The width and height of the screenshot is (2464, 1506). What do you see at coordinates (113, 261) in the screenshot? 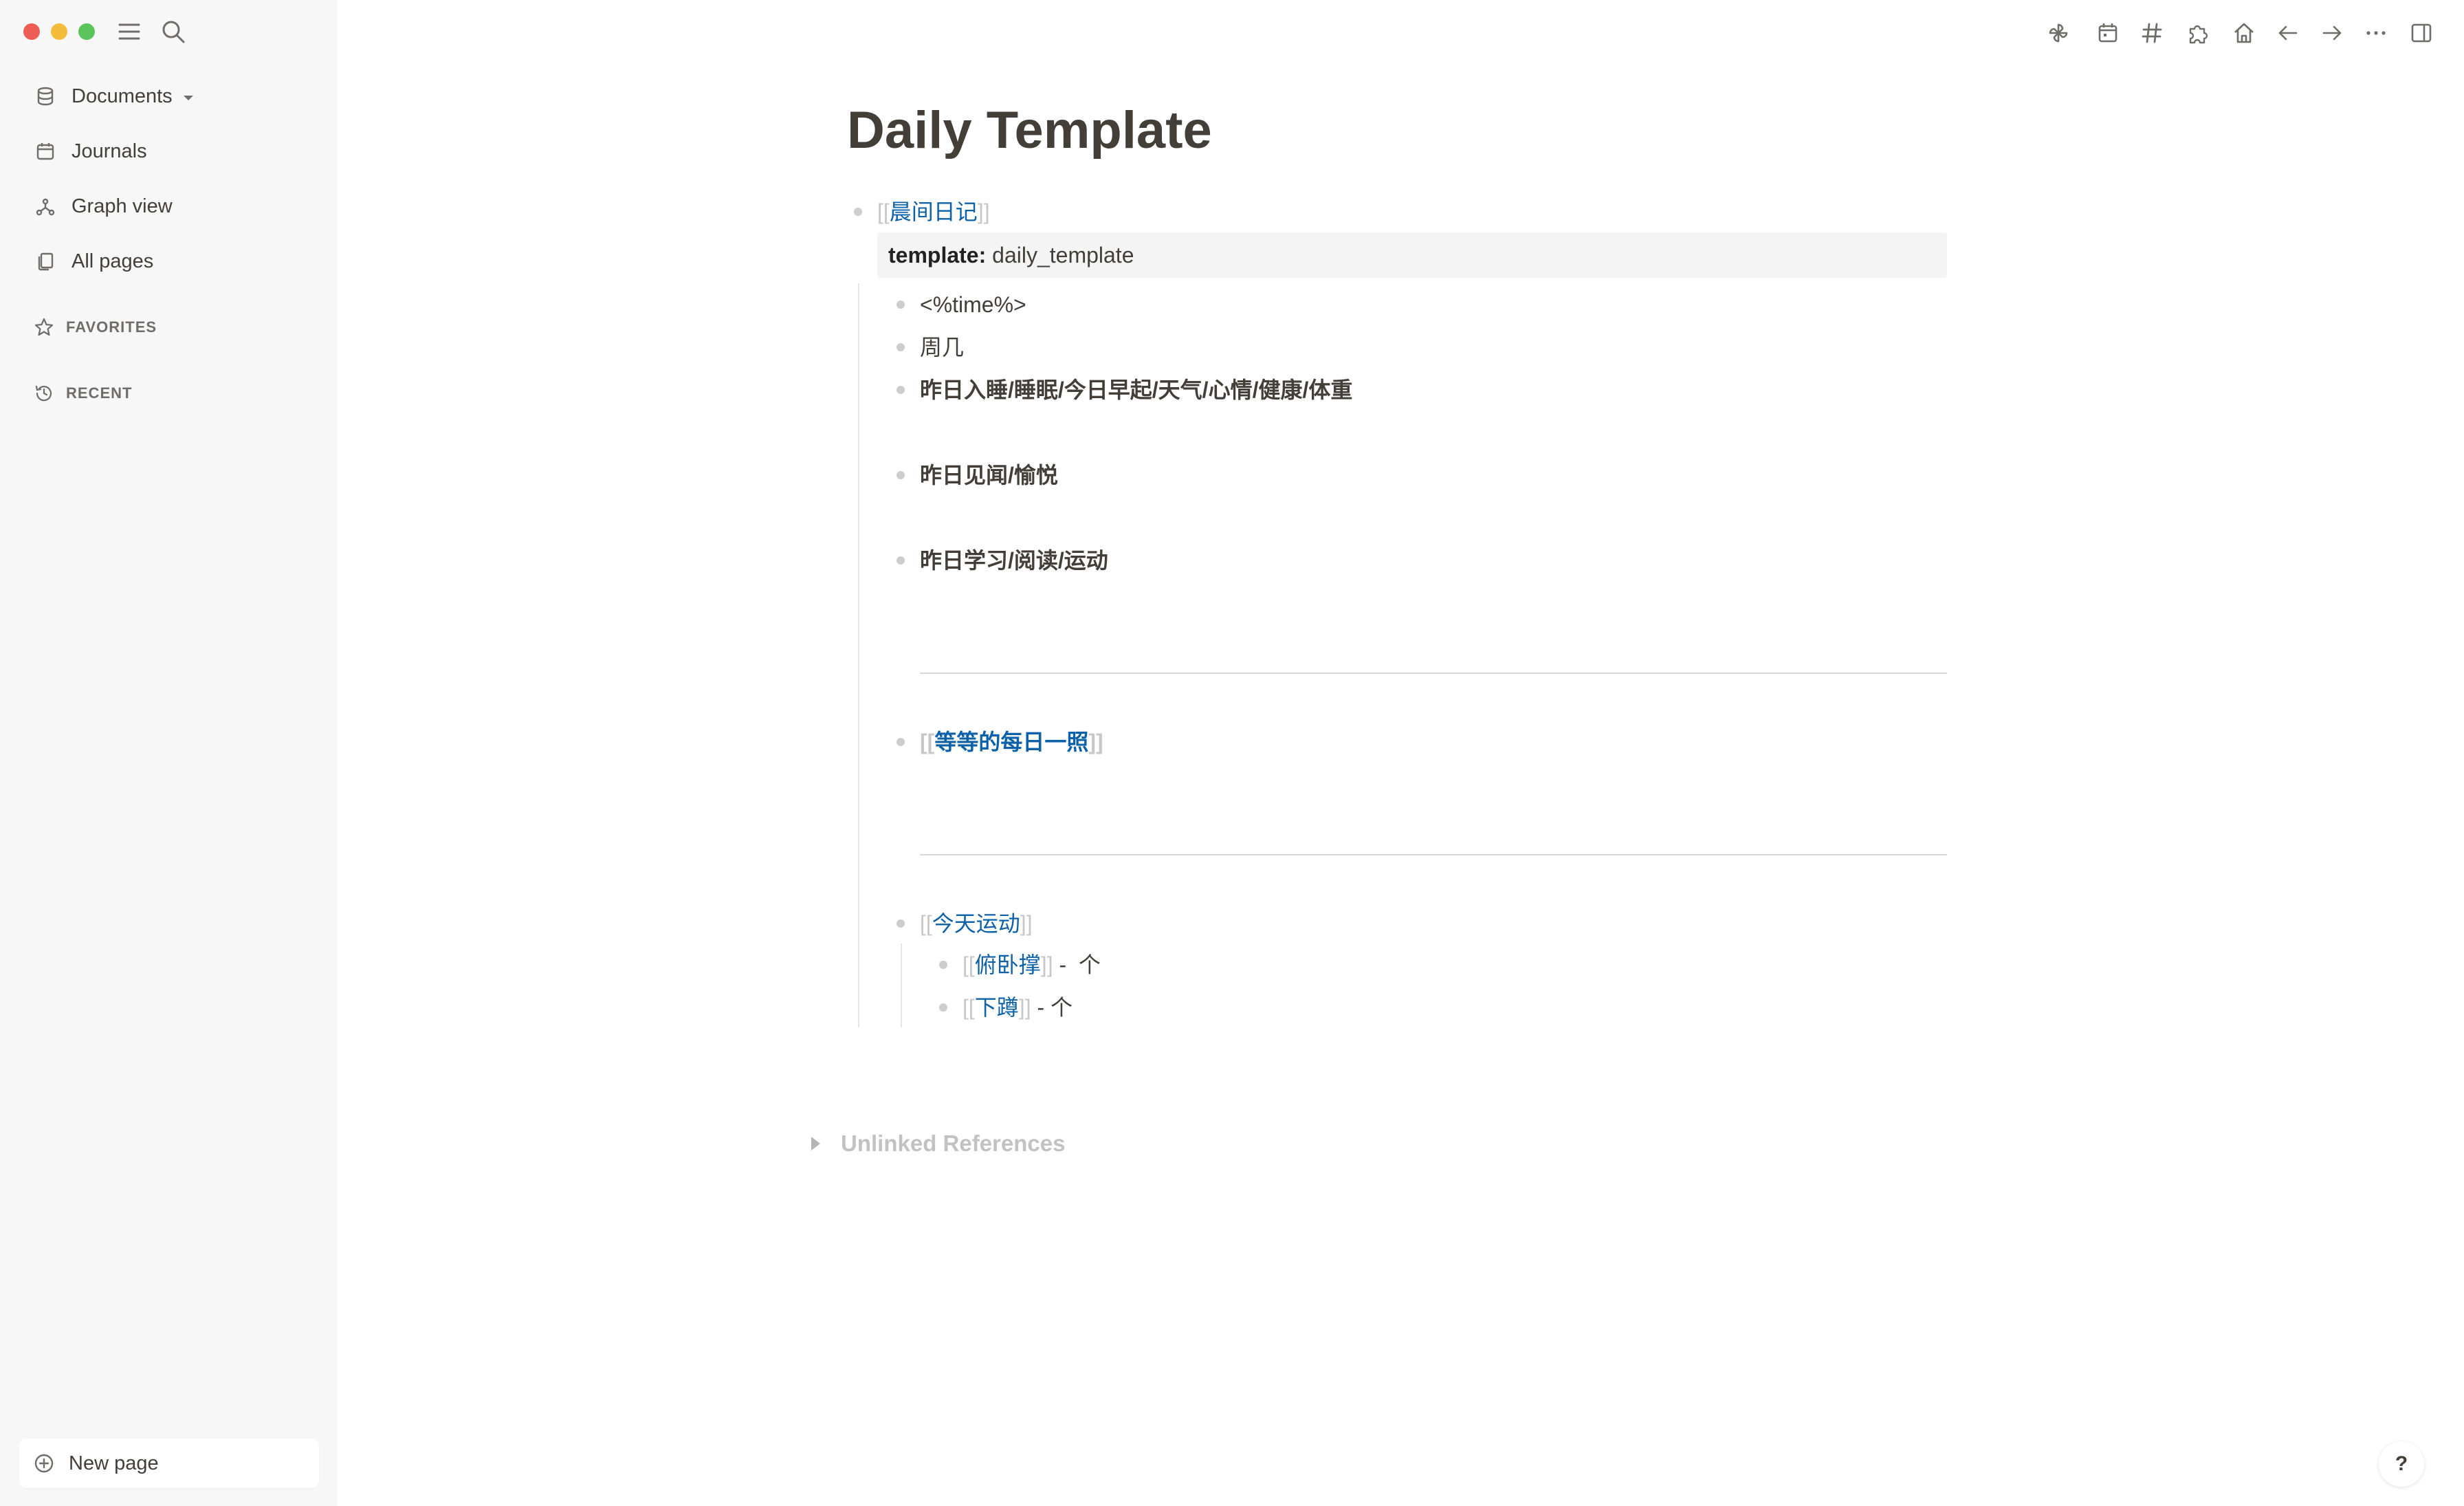
I see `sidebar-item-label: All pages` at bounding box center [113, 261].